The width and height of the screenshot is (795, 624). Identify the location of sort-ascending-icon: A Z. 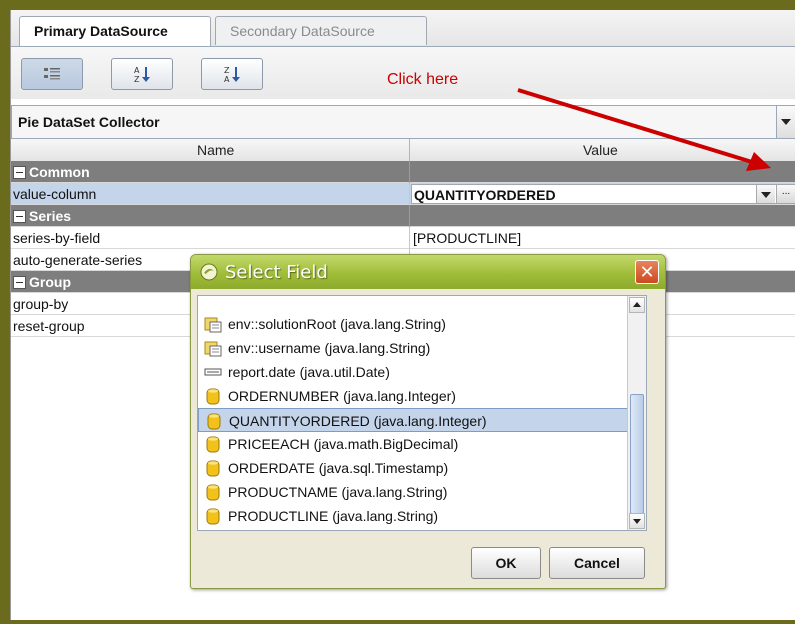
(142, 74).